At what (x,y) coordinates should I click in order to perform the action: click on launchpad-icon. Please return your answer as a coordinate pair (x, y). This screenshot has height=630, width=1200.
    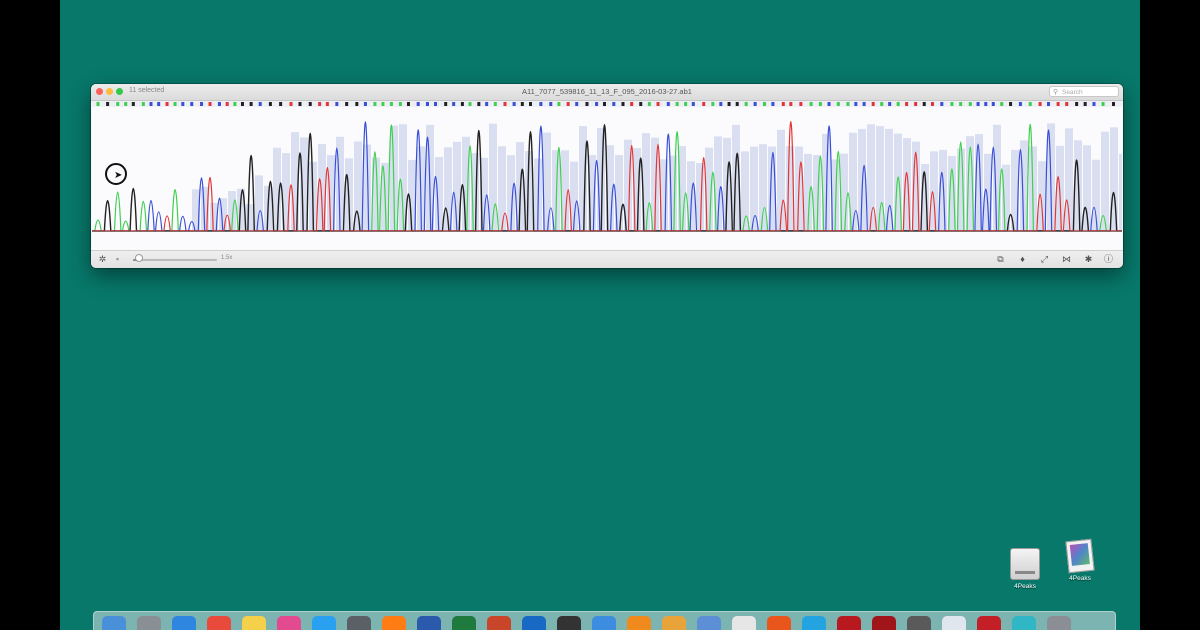
    Looking at the image, I should click on (149, 623).